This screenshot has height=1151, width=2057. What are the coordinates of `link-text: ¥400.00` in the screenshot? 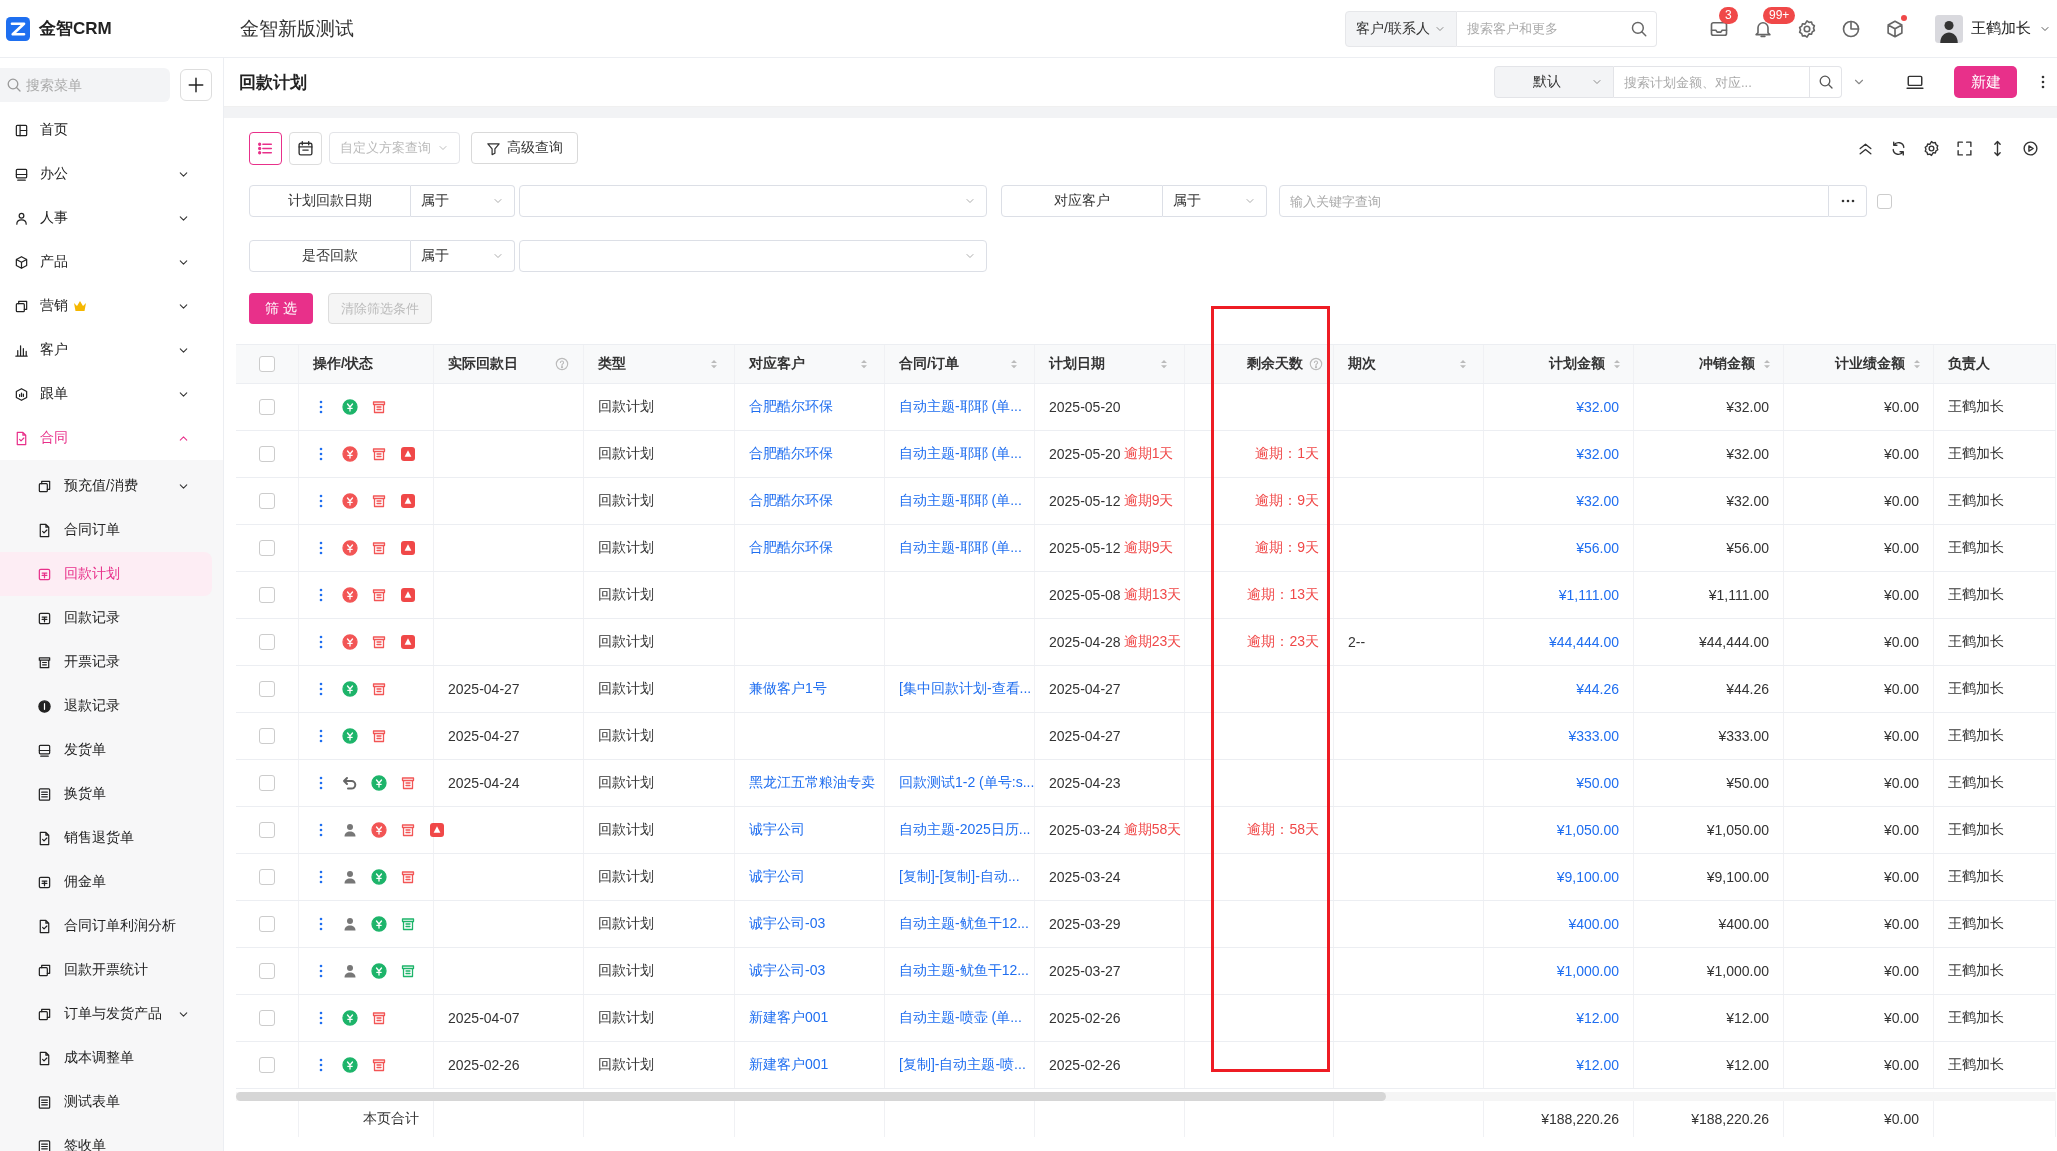 It's located at (1593, 924).